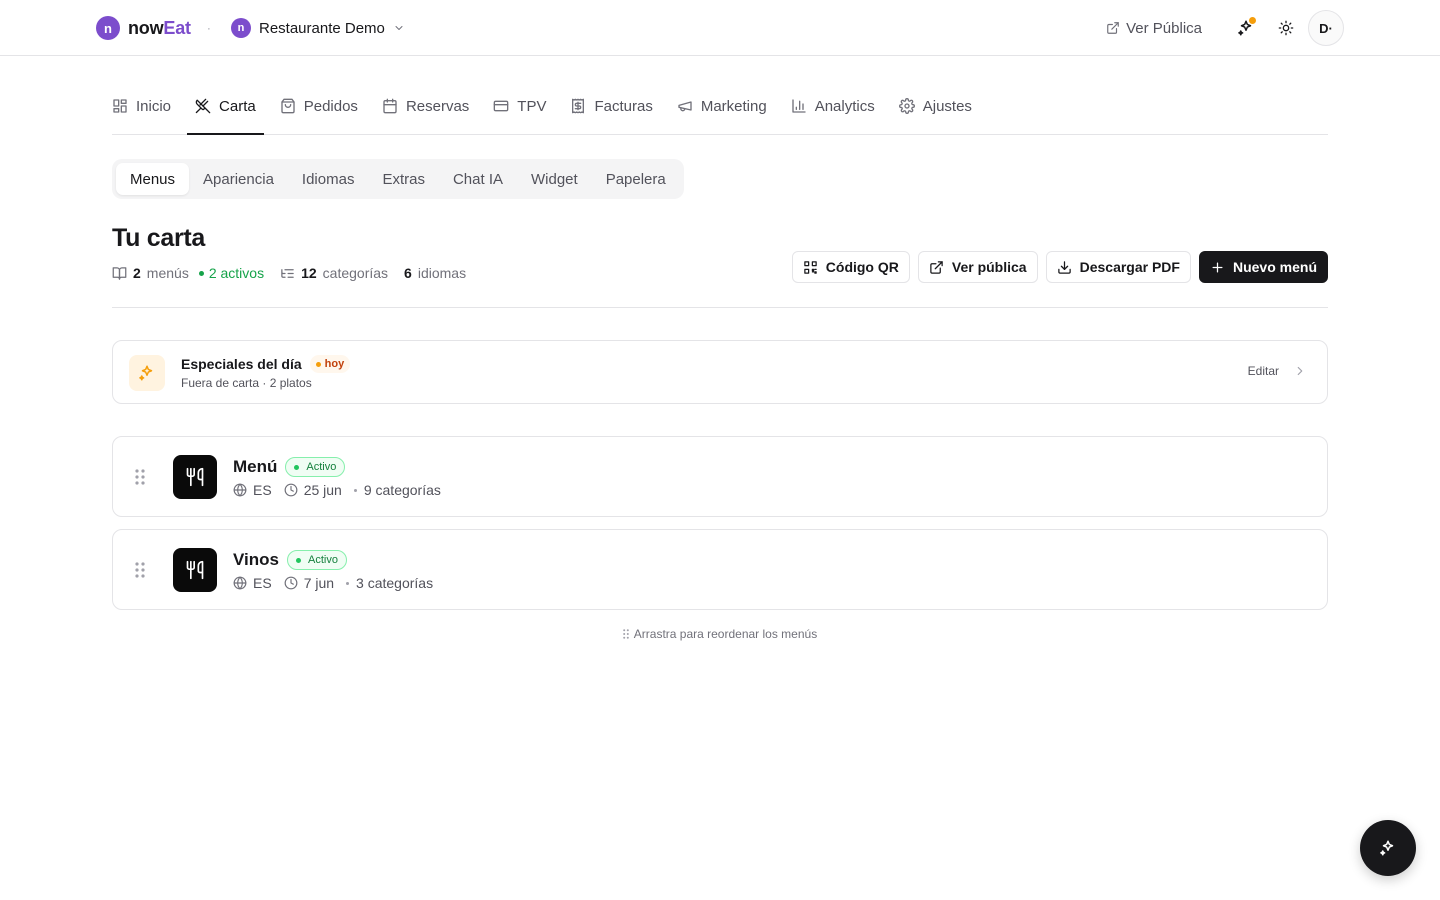 The image size is (1440, 900). What do you see at coordinates (238, 179) in the screenshot?
I see `subtab-apariencia: Apariencia` at bounding box center [238, 179].